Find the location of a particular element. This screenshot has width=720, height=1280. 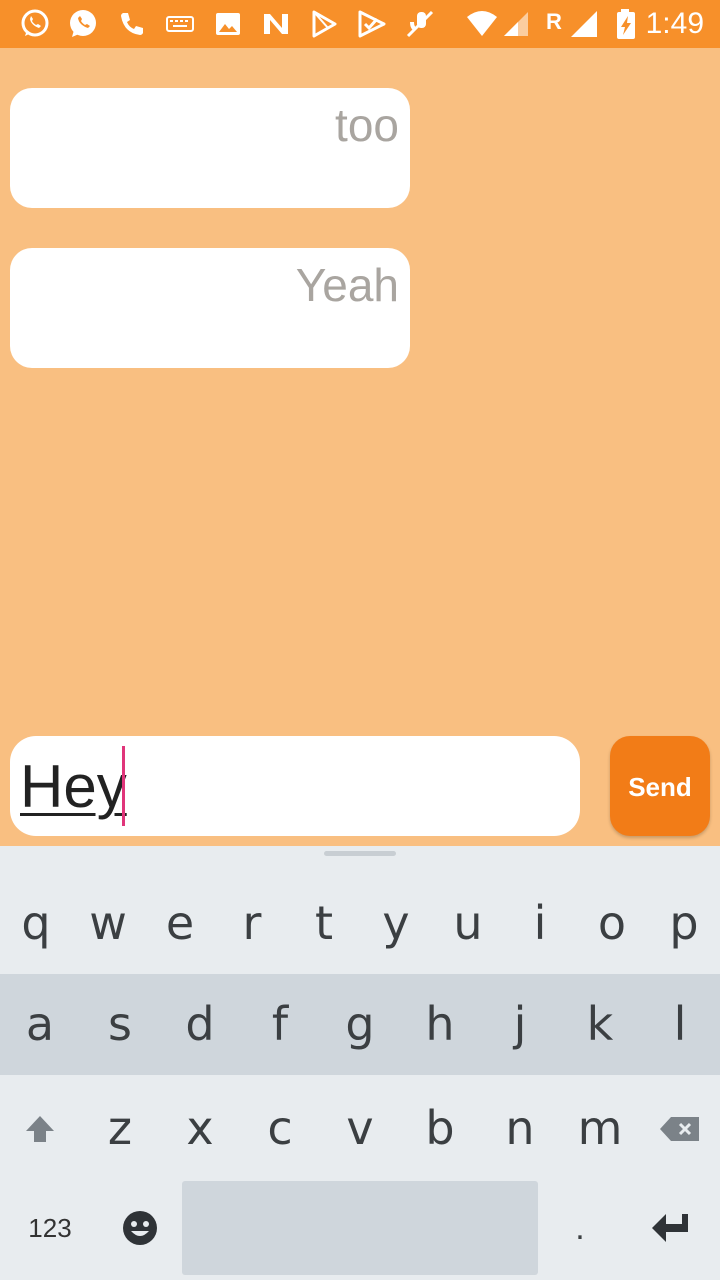

status-bar: R 1:49 is located at coordinates (360, 24).